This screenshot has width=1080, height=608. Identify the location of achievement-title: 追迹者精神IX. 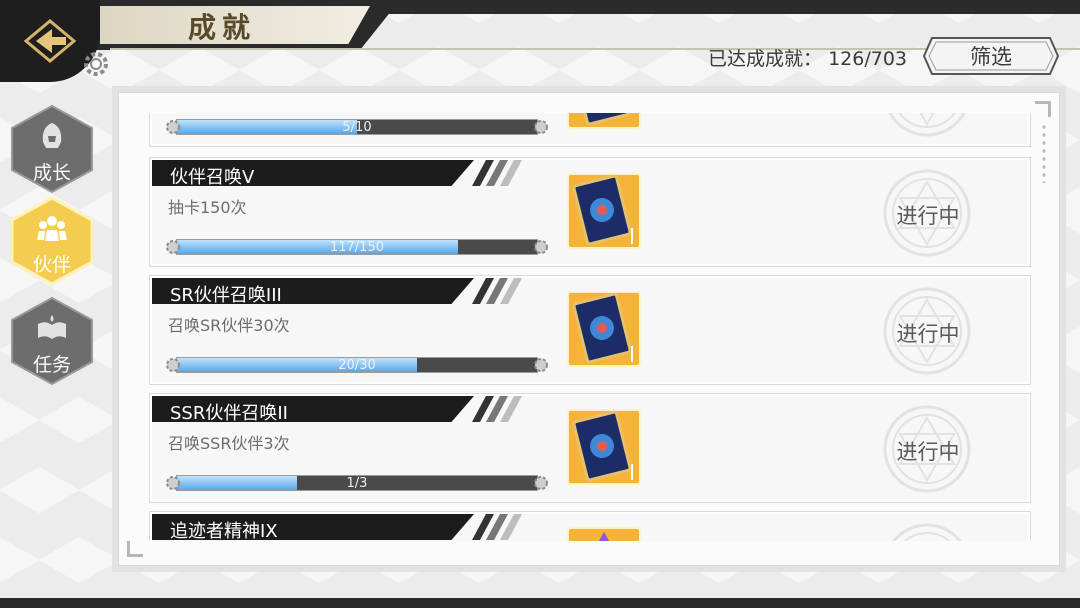
(224, 531).